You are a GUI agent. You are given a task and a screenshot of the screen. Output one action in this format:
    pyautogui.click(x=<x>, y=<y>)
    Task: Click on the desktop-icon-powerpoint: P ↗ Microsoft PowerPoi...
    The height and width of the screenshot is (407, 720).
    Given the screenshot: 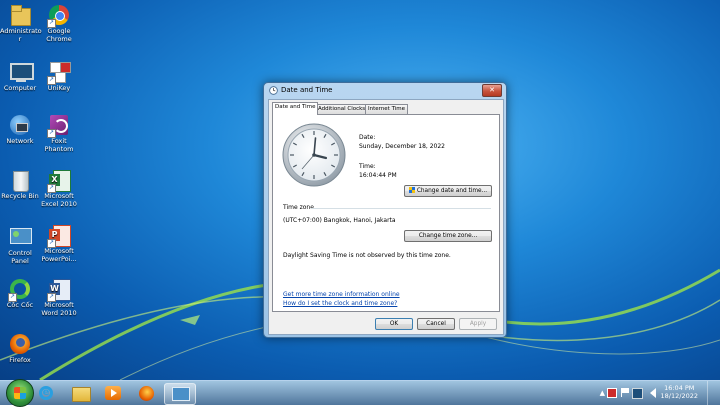 What is the action you would take?
    pyautogui.click(x=59, y=243)
    